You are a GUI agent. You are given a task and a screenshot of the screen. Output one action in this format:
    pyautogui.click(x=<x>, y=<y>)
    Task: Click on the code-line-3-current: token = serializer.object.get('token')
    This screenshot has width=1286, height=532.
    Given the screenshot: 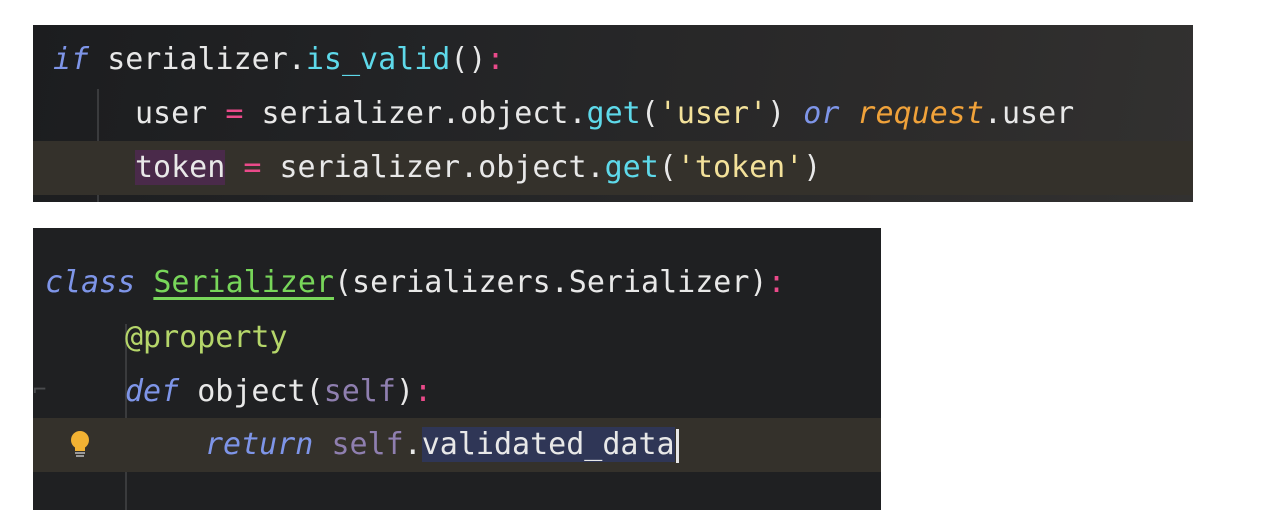 What is the action you would take?
    pyautogui.click(x=613, y=168)
    